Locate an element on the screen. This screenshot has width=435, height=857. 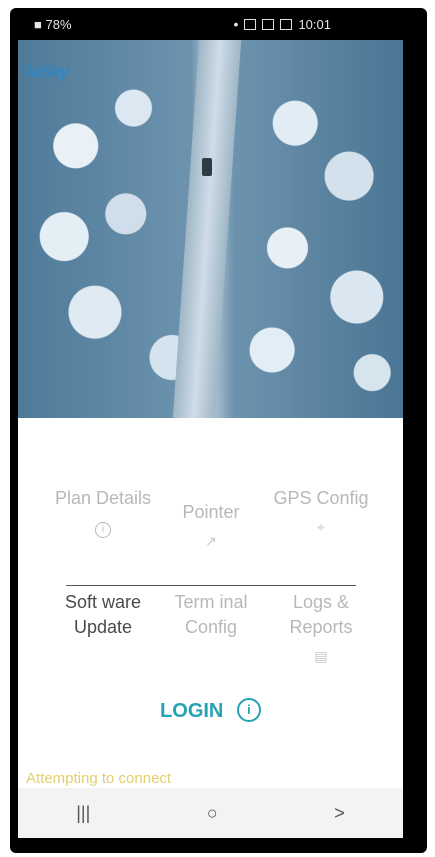
menu-divider is located at coordinates (211, 585).